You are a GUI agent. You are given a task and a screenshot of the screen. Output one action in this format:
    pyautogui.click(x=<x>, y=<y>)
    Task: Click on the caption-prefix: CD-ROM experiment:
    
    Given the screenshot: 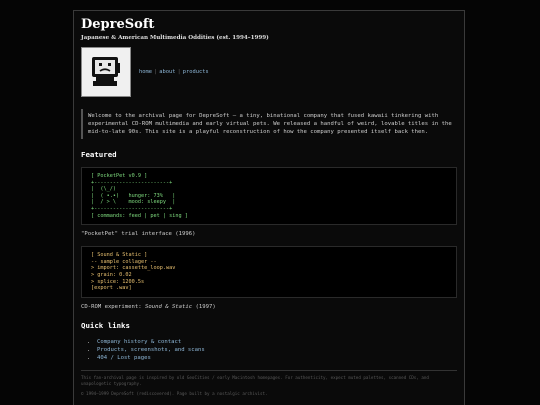 What is the action you would take?
    pyautogui.click(x=113, y=306)
    